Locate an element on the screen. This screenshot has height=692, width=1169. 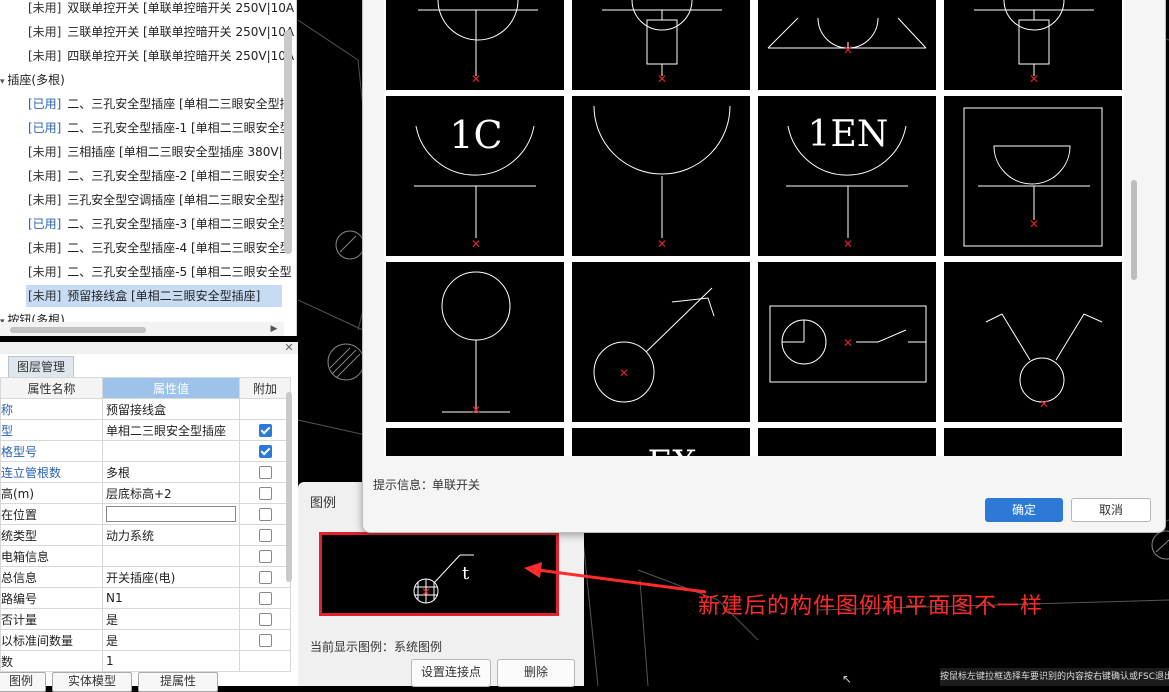
tree-item: [未用] 三联单控开关 [单联单控暗开关 250V|10A is located at coordinates (147, 32).